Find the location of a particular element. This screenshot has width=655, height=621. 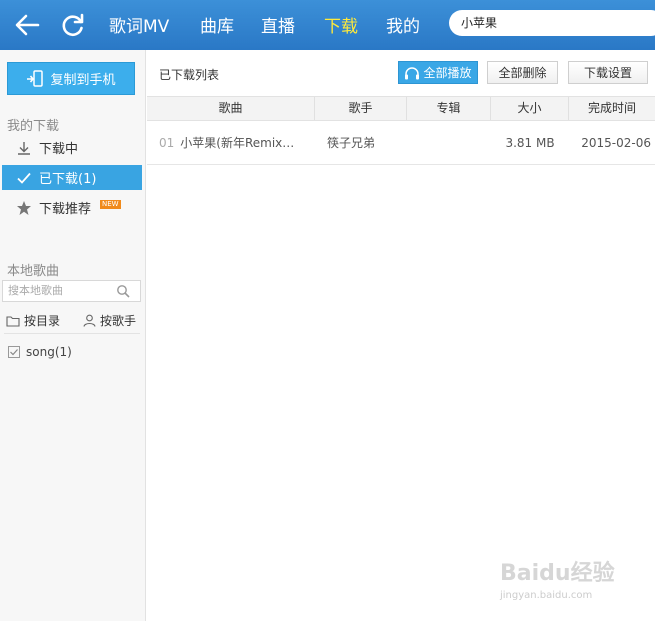

divider is located at coordinates (72, 333).